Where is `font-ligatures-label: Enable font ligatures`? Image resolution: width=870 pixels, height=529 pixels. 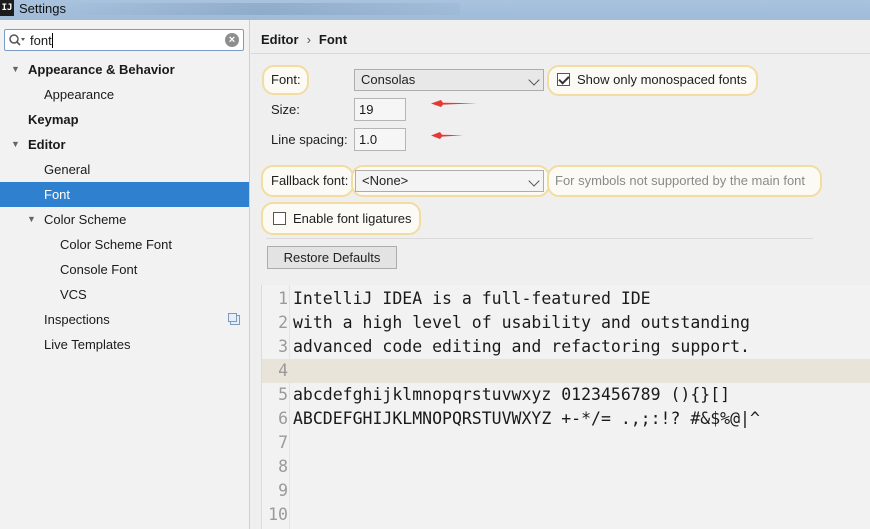 font-ligatures-label: Enable font ligatures is located at coordinates (352, 218).